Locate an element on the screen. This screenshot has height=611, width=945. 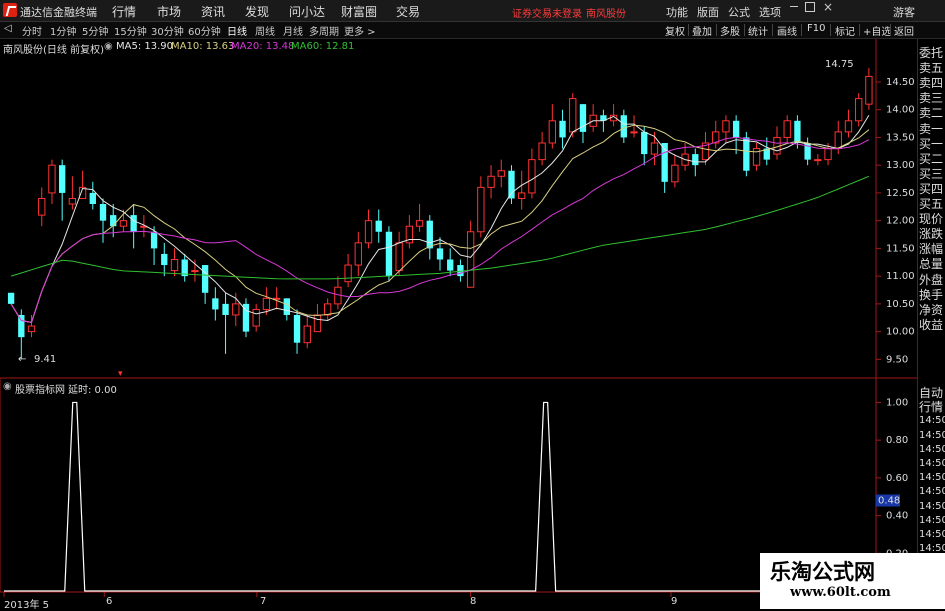
price-tick-label: 11.50 is located at coordinates (900, 248).